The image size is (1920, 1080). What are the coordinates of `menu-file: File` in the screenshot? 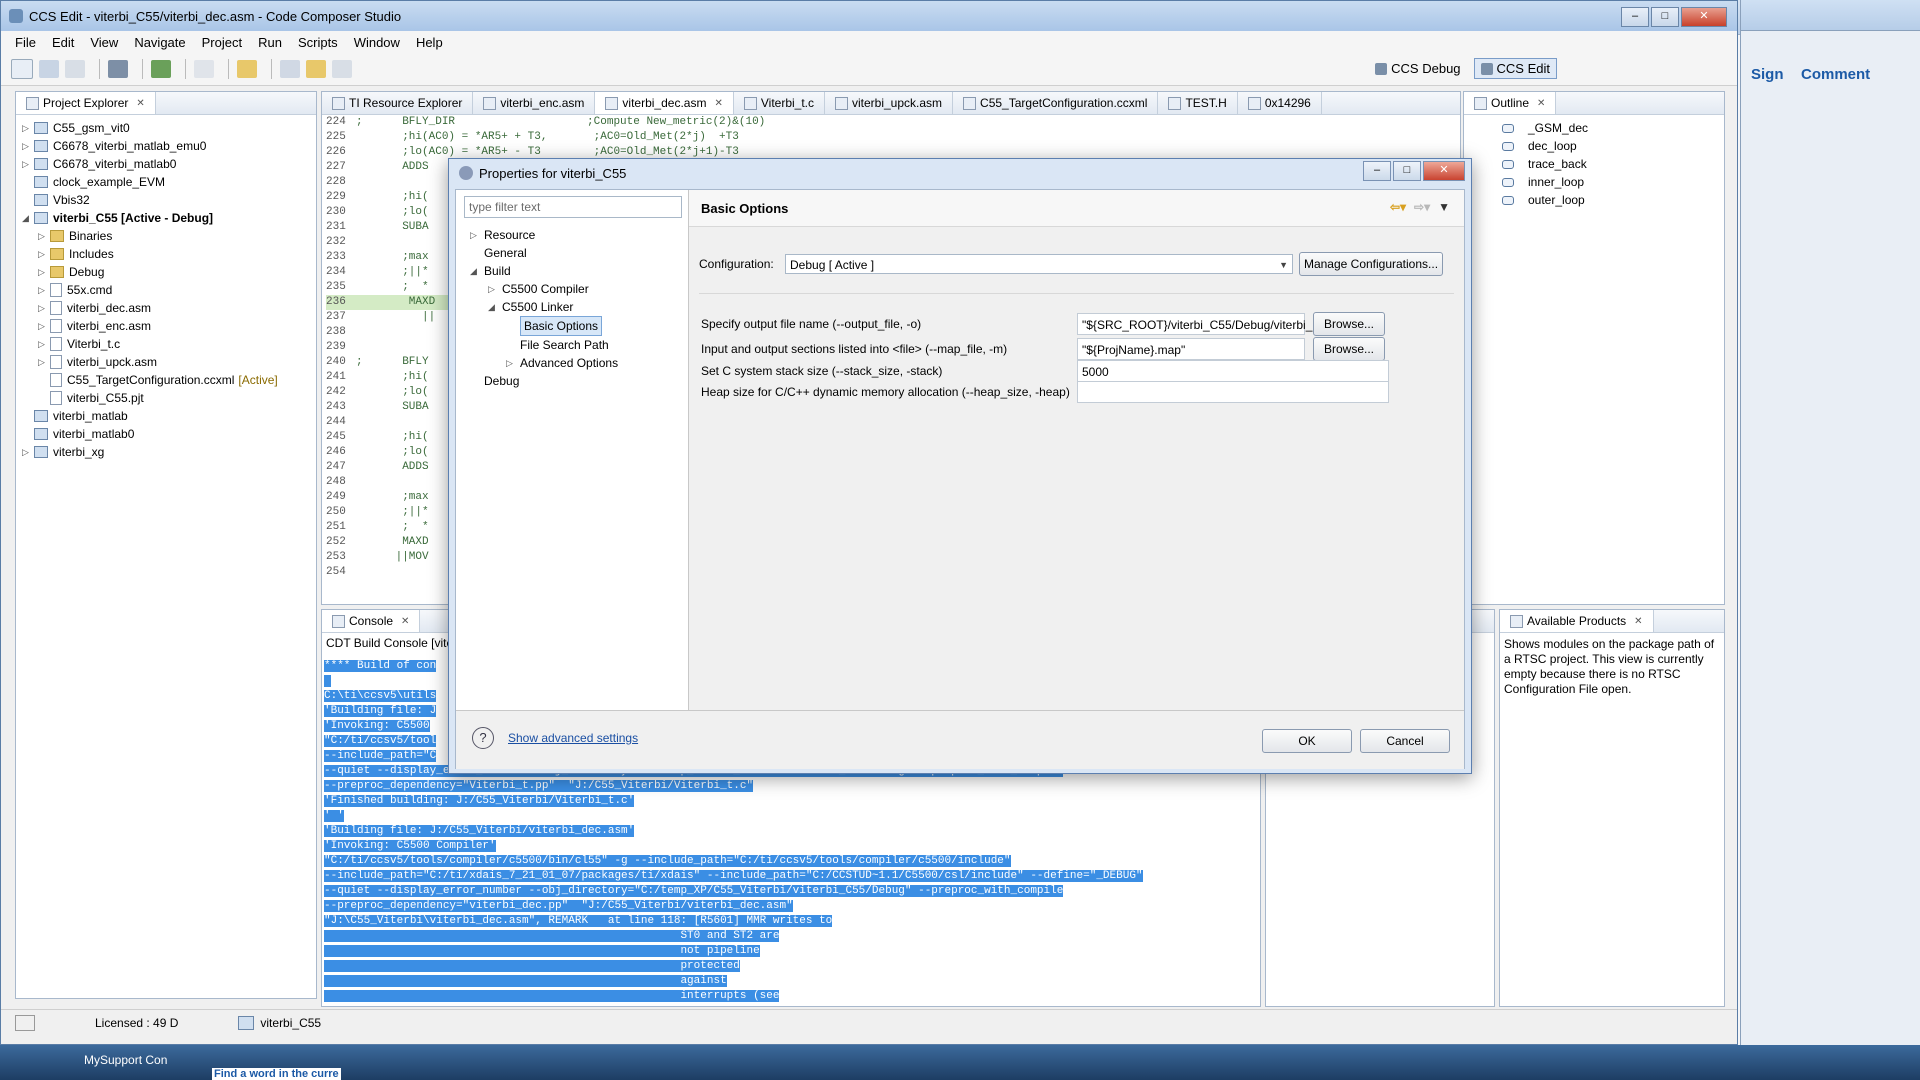 It's located at (25, 42).